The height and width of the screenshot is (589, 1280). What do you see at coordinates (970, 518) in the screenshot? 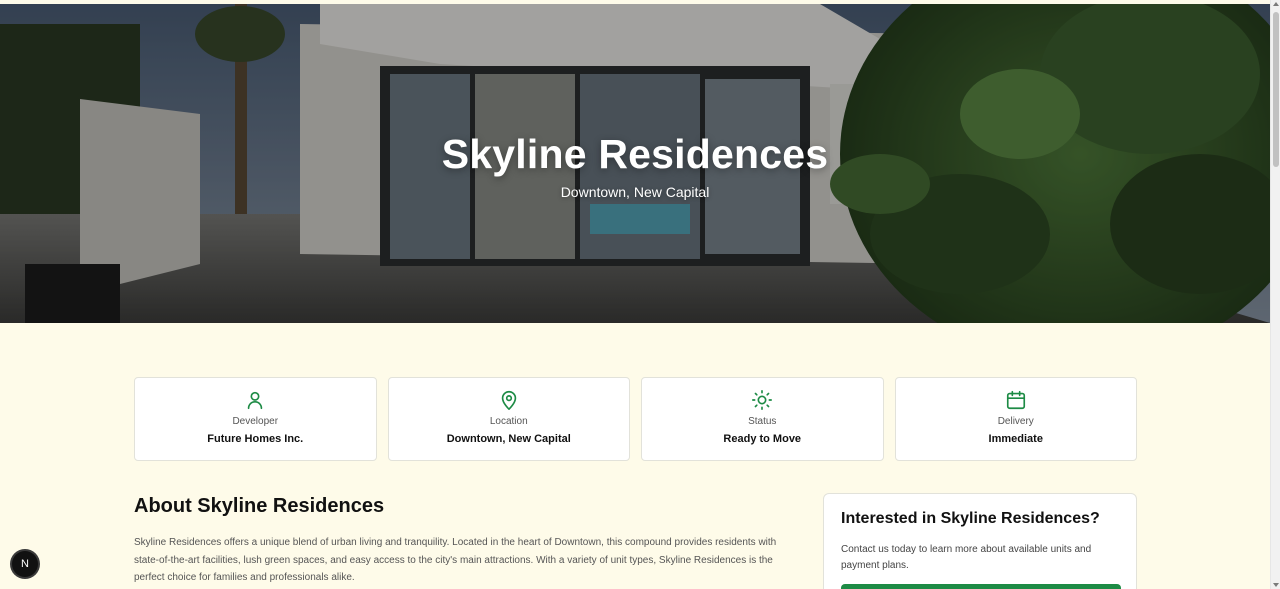
I see `contact-card-title: Interested in Skyline Residences?` at bounding box center [970, 518].